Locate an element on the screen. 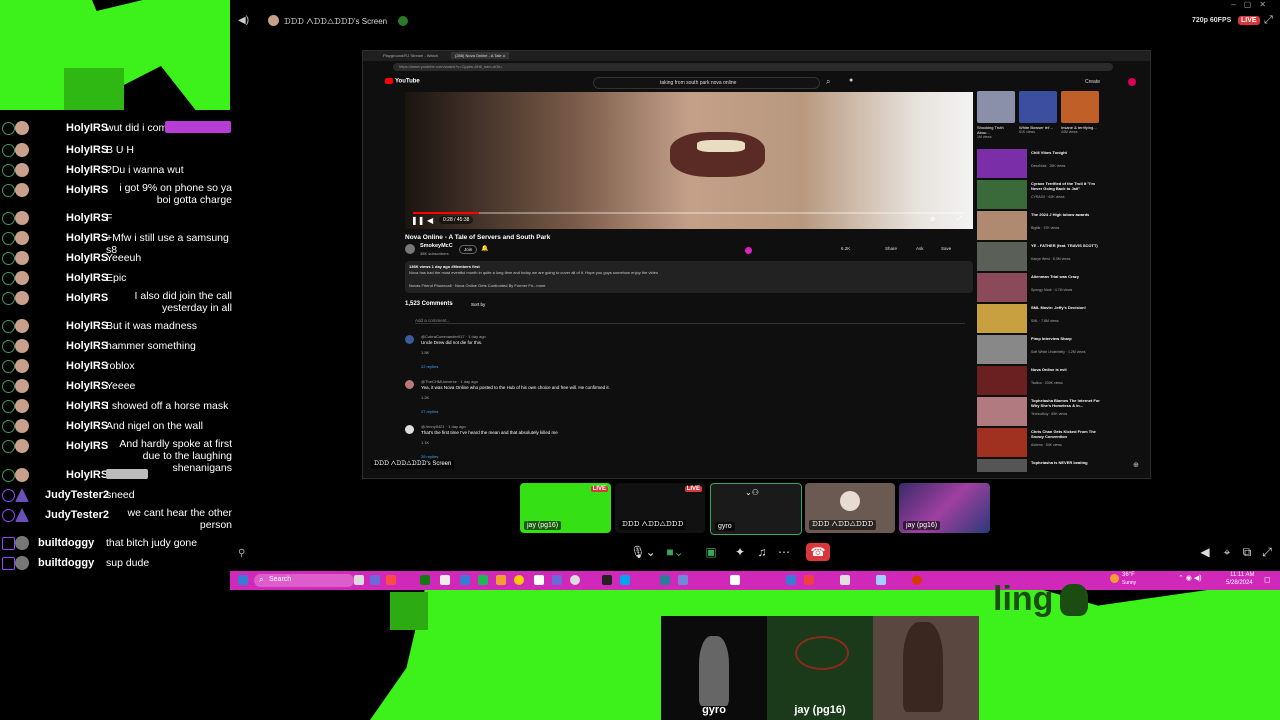 This screenshot has width=1280, height=720. comment-likes: 1.1K is located at coordinates (425, 442).